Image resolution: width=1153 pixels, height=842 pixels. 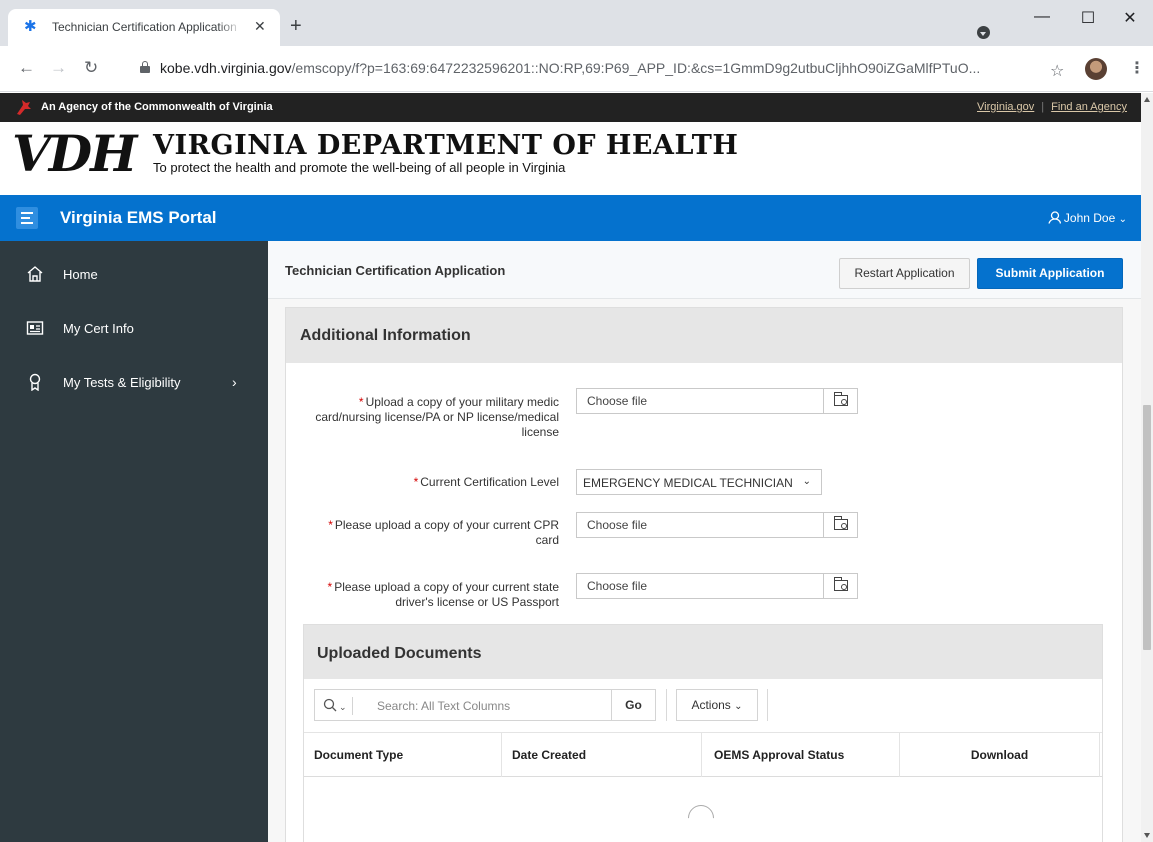 I want to click on tab-title: Technician Certification Application, so click(x=147, y=27).